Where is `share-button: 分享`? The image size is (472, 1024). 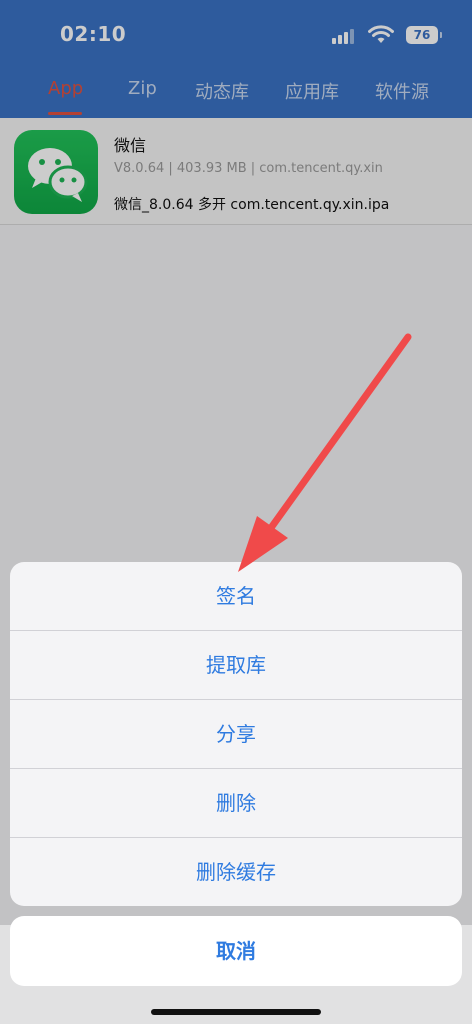
share-button: 分享 is located at coordinates (236, 734).